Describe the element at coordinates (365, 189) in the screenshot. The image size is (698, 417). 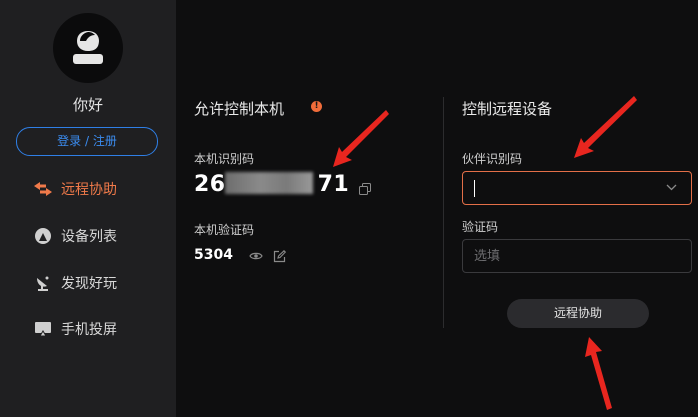
I see `copy-icon` at that location.